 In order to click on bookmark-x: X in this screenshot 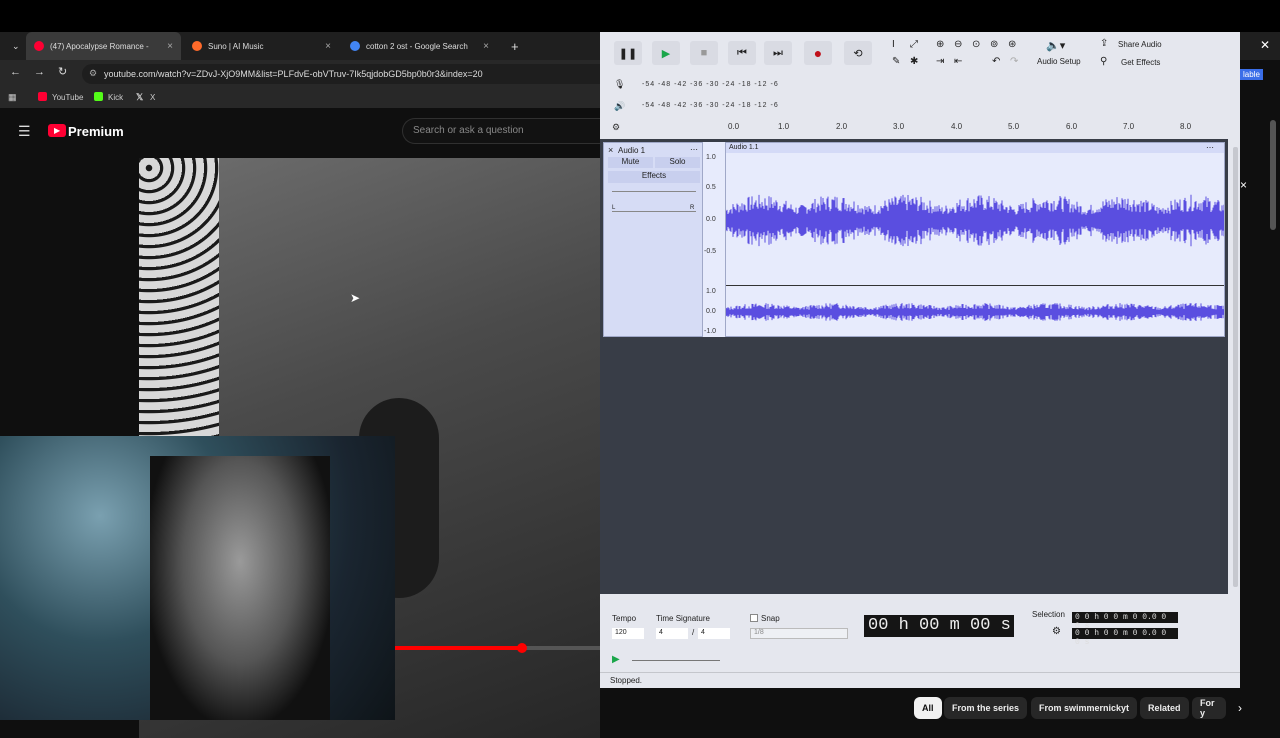, I will do `click(152, 97)`.